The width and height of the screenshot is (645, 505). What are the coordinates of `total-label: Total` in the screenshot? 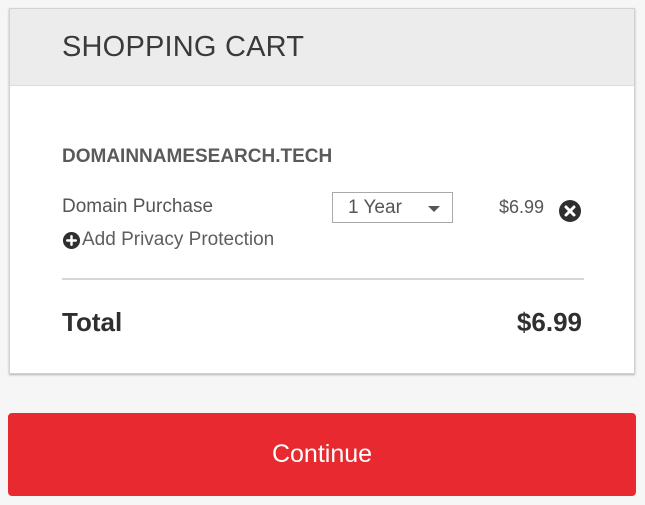 It's located at (92, 322).